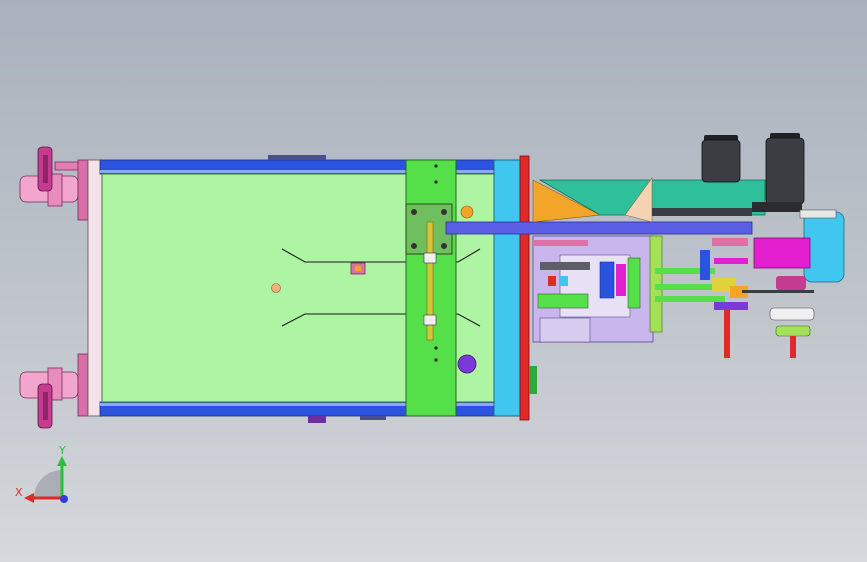 The image size is (867, 562). Describe the element at coordinates (533, 380) in the screenshot. I see `end-plate-green-nub` at that location.